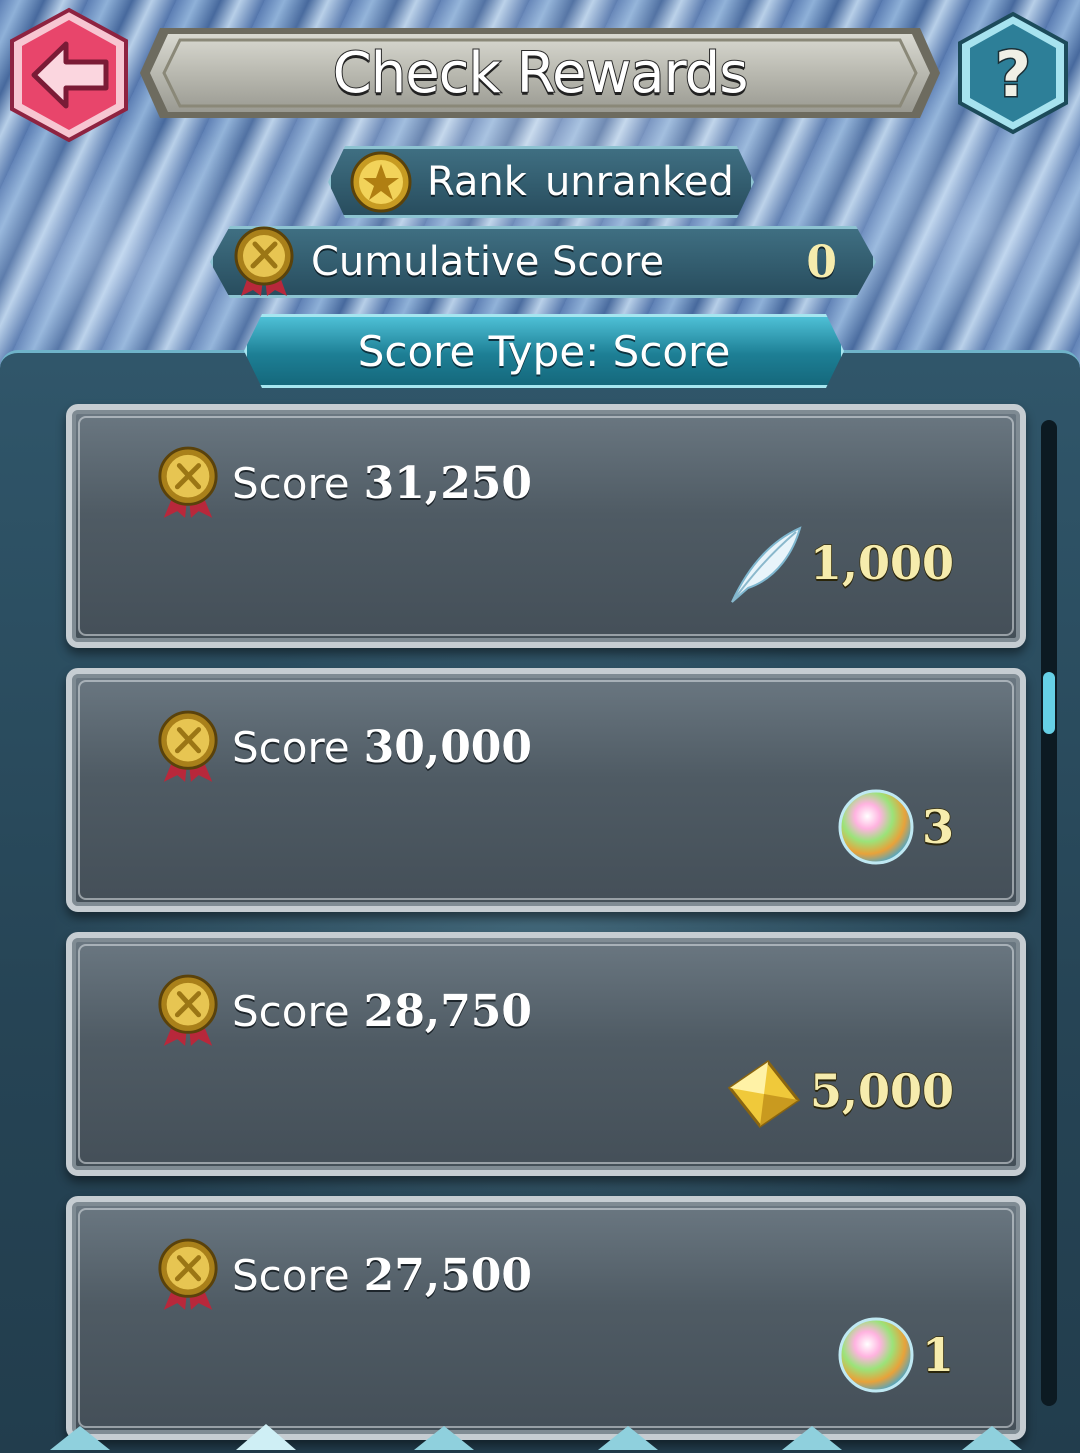 This screenshot has width=1080, height=1453. I want to click on reward-amount: 1,000, so click(882, 563).